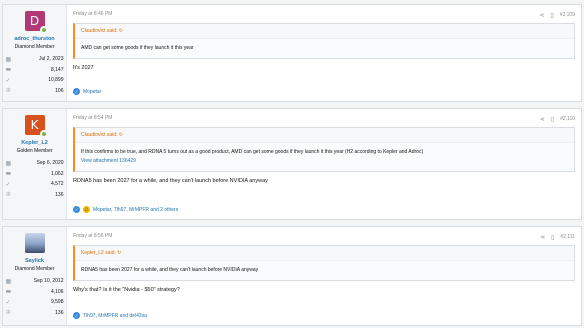 The height and width of the screenshot is (328, 584). I want to click on stat-joined: ▦ Jul 2, 2023, so click(35, 59).